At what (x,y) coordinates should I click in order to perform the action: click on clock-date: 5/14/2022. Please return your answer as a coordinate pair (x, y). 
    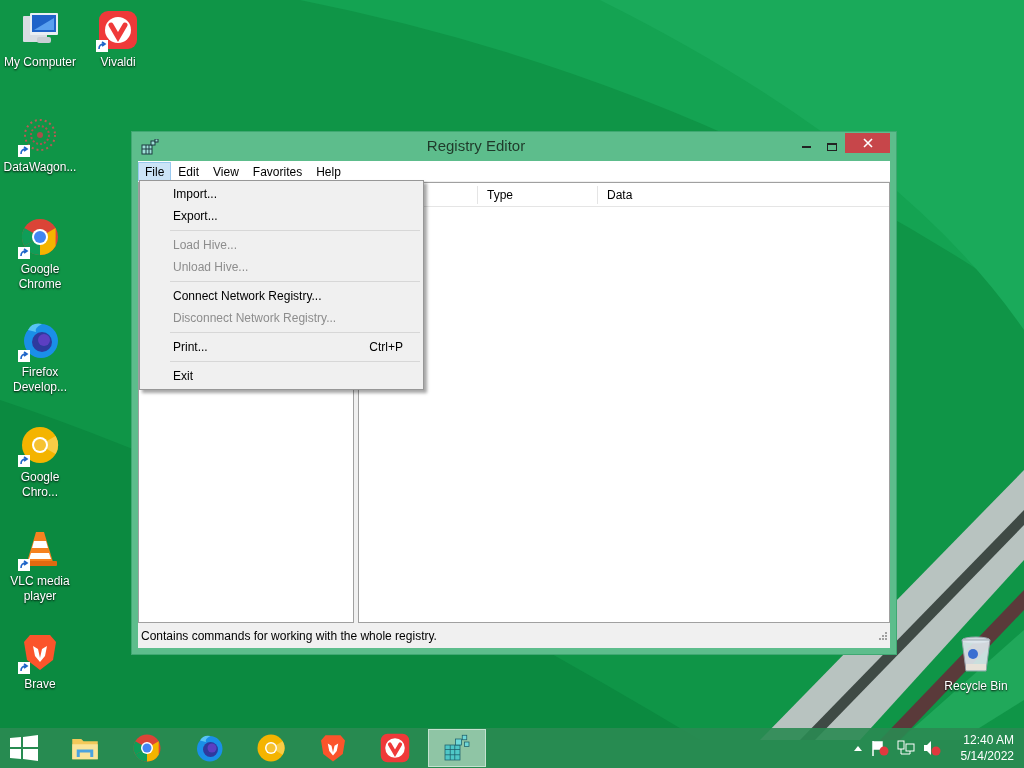
    Looking at the image, I should click on (987, 756).